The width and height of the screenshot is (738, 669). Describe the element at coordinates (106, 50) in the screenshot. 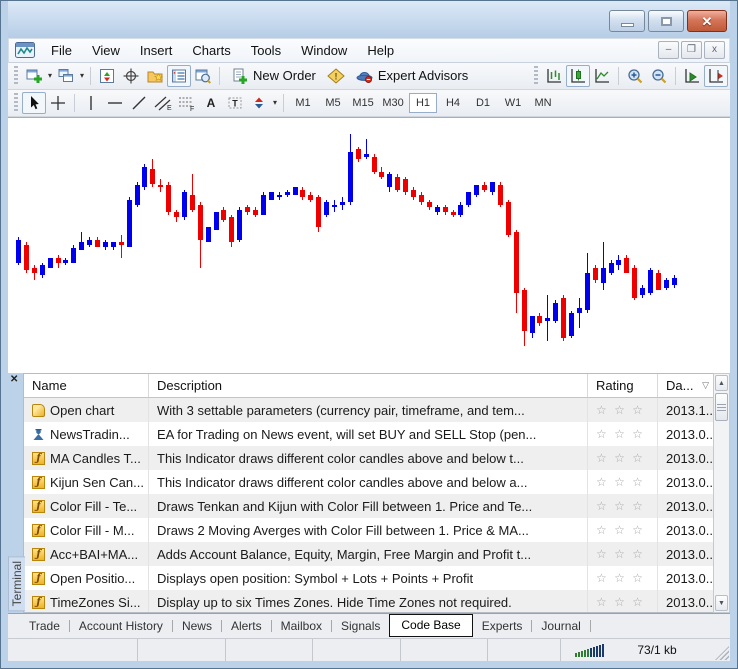

I see `menu-view: View` at that location.